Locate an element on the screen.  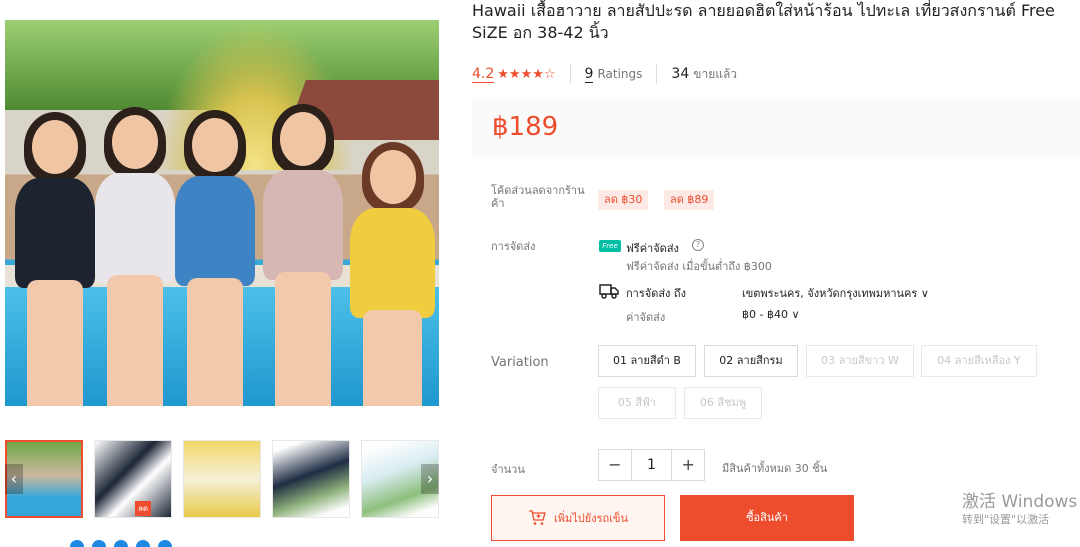
thumbnail-next-button: › is located at coordinates (430, 479).